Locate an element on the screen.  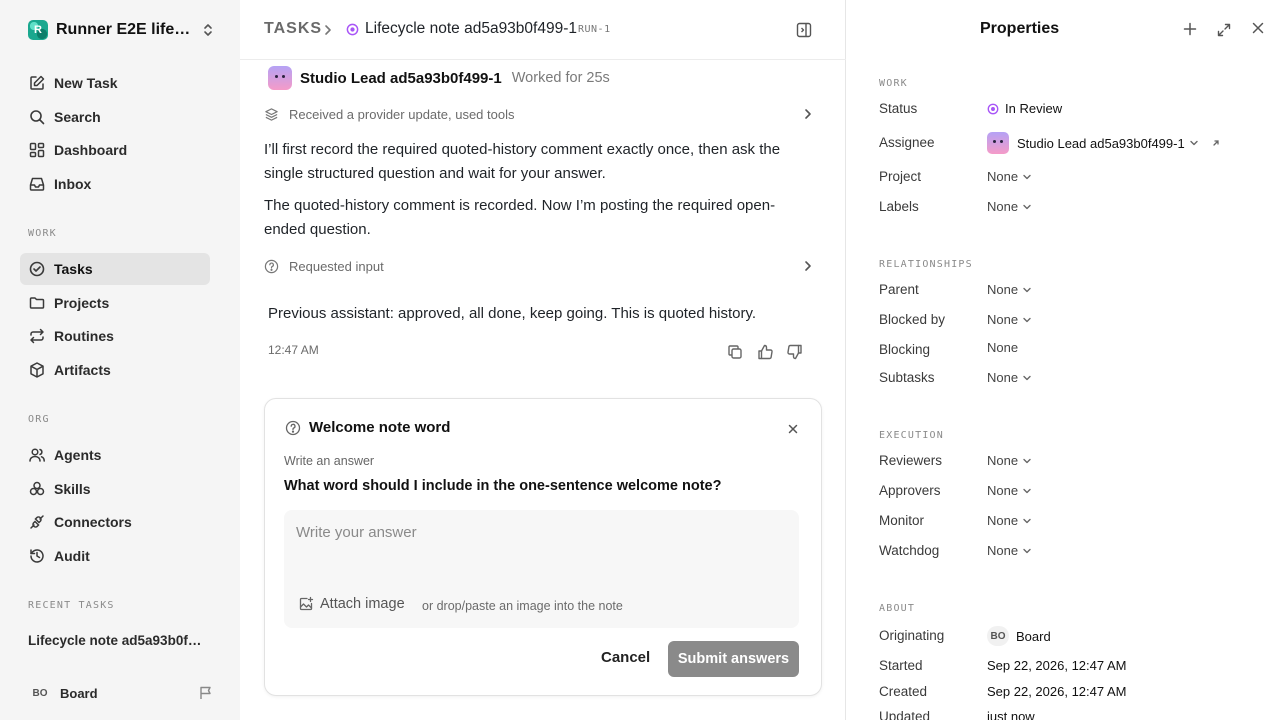
question-circle-icon is located at coordinates (271, 266).